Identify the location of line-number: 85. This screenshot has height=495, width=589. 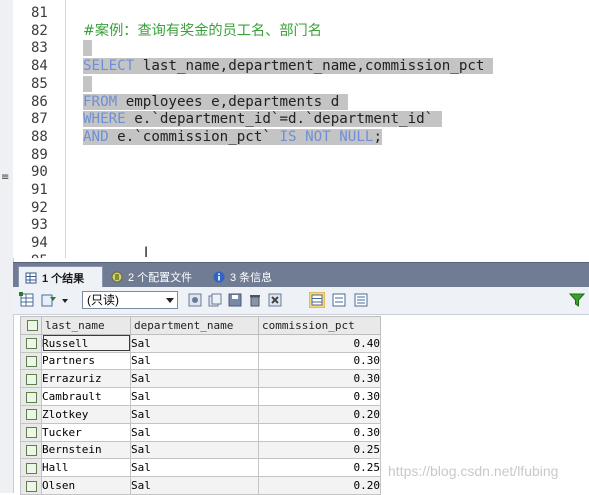
(39, 83).